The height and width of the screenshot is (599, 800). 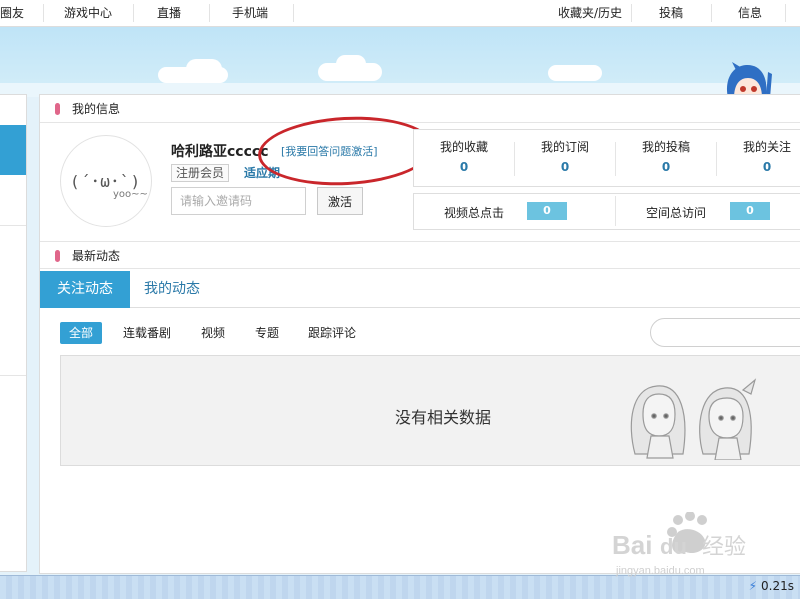 I want to click on member-badge: 注册会员, so click(x=200, y=173).